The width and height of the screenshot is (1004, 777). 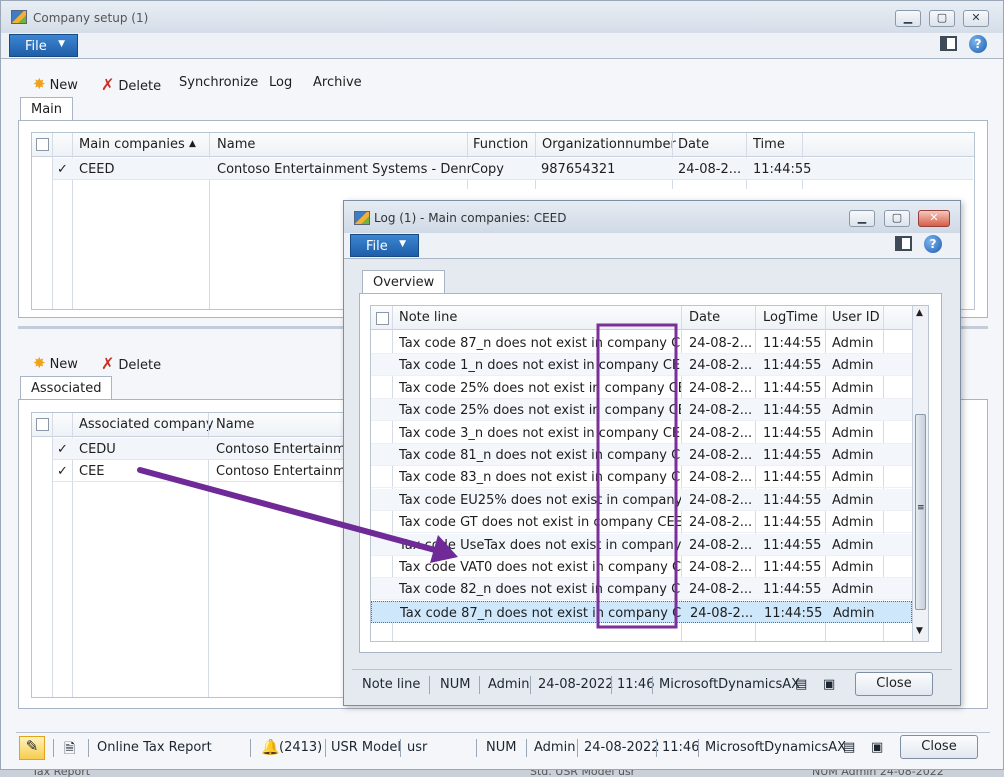 What do you see at coordinates (934, 218) in the screenshot?
I see `log-close-window-button: ✕` at bounding box center [934, 218].